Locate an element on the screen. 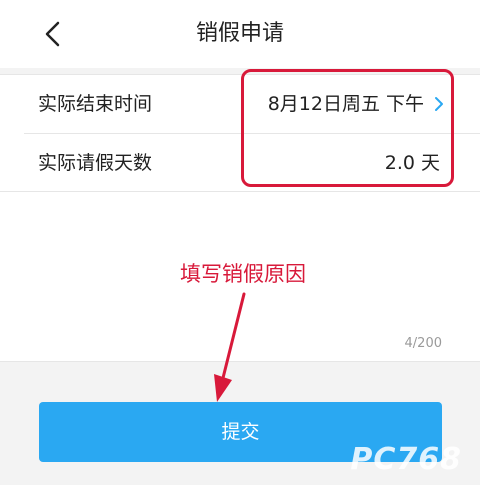 The width and height of the screenshot is (480, 485). row-actual-end-time: 实际结束时间 8月12日周五 下午 is located at coordinates (240, 104).